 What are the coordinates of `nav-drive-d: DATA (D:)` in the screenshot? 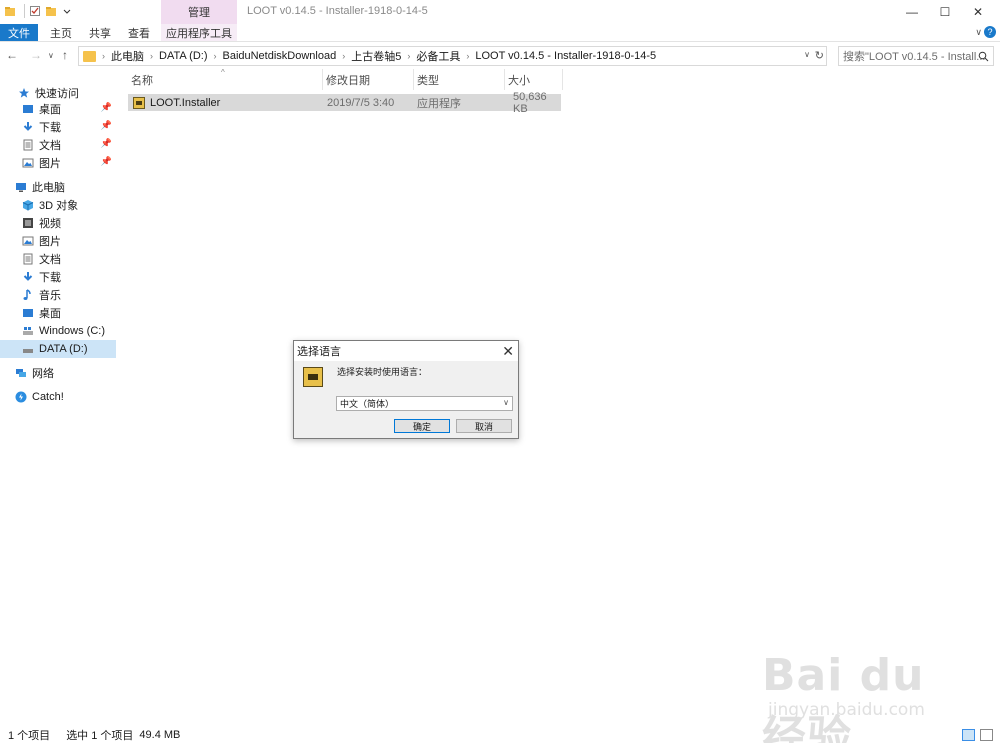 It's located at (58, 349).